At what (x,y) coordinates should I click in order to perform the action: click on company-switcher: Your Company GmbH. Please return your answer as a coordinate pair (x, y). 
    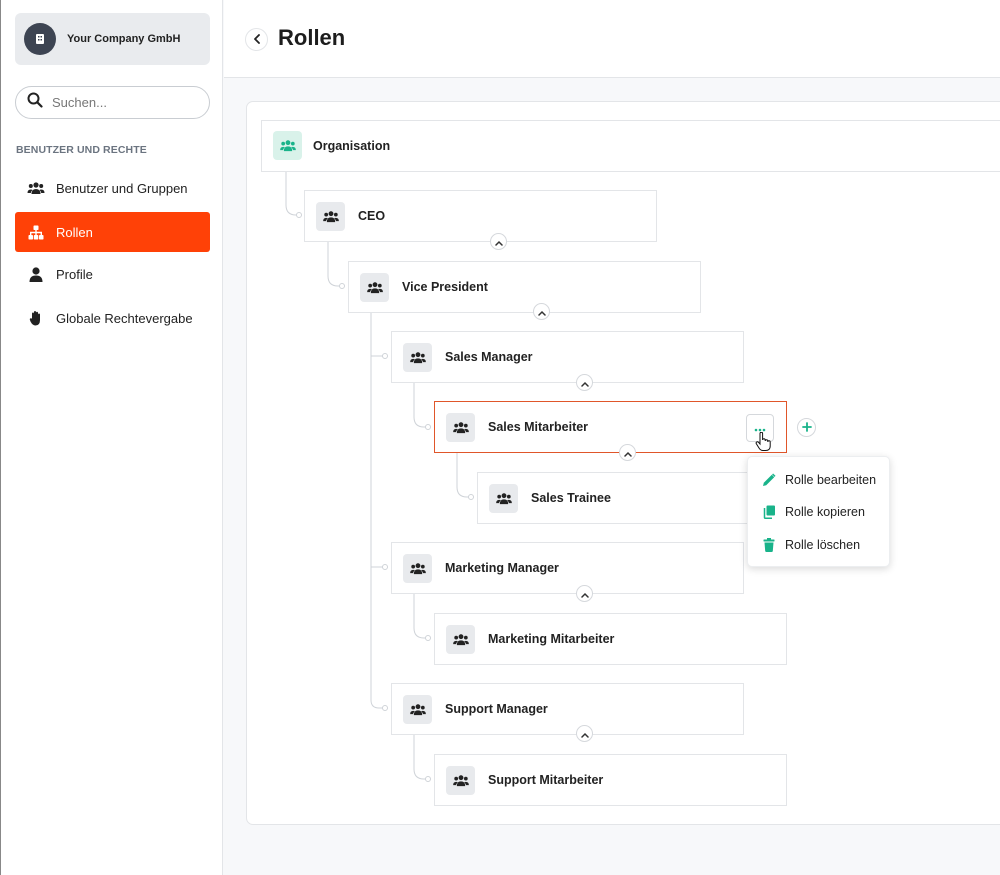
    Looking at the image, I should click on (112, 39).